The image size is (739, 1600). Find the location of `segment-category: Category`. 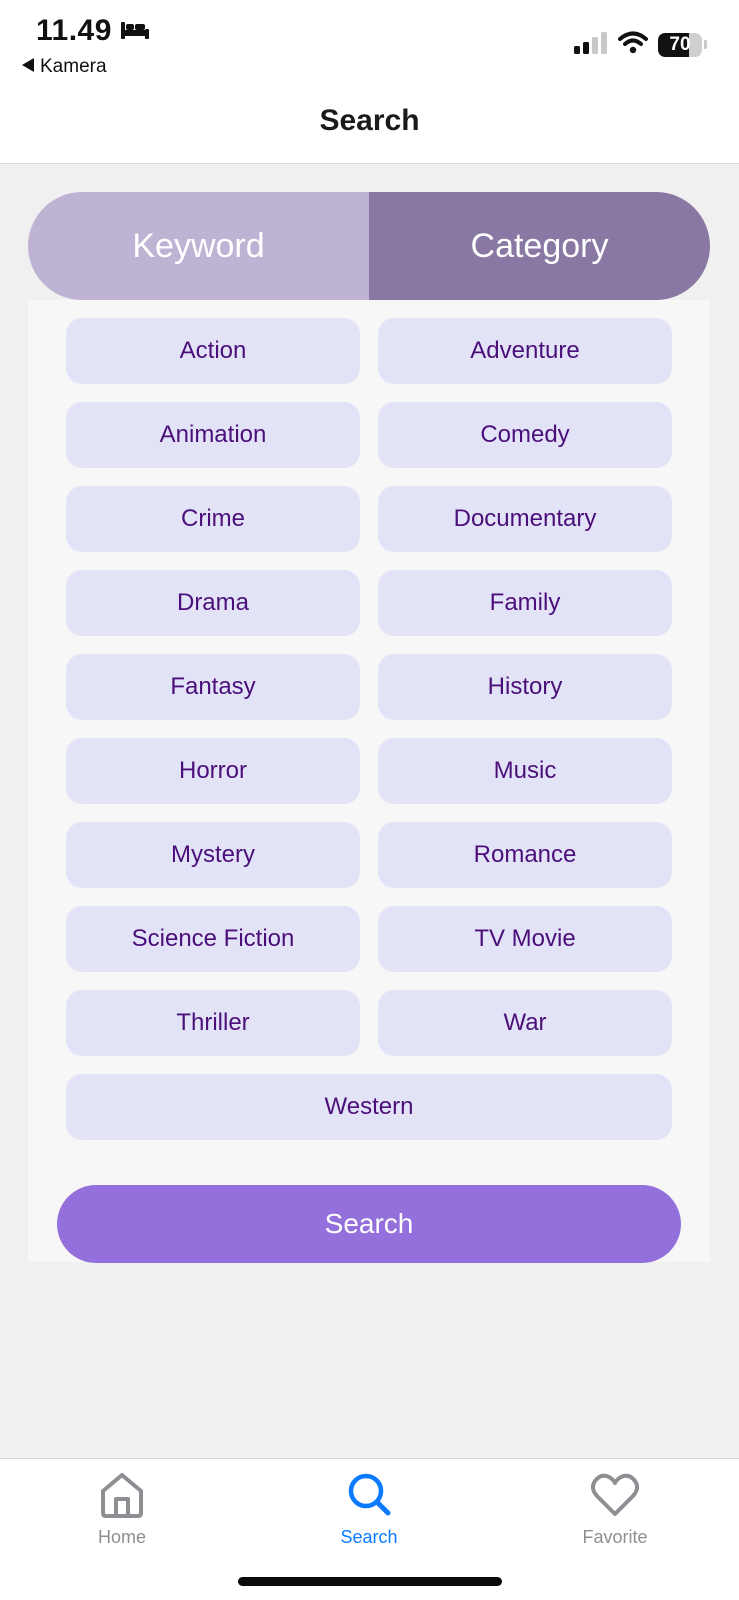

segment-category: Category is located at coordinates (539, 246).